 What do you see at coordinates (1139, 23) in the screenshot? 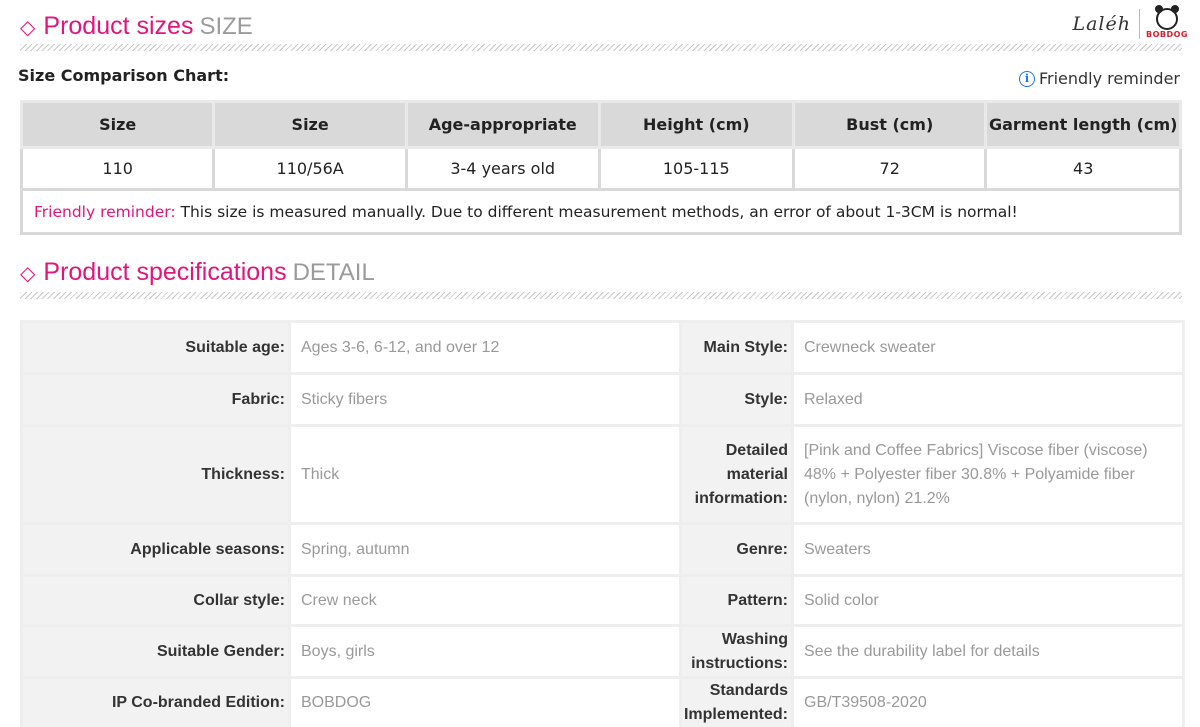
I see `logo-divider` at bounding box center [1139, 23].